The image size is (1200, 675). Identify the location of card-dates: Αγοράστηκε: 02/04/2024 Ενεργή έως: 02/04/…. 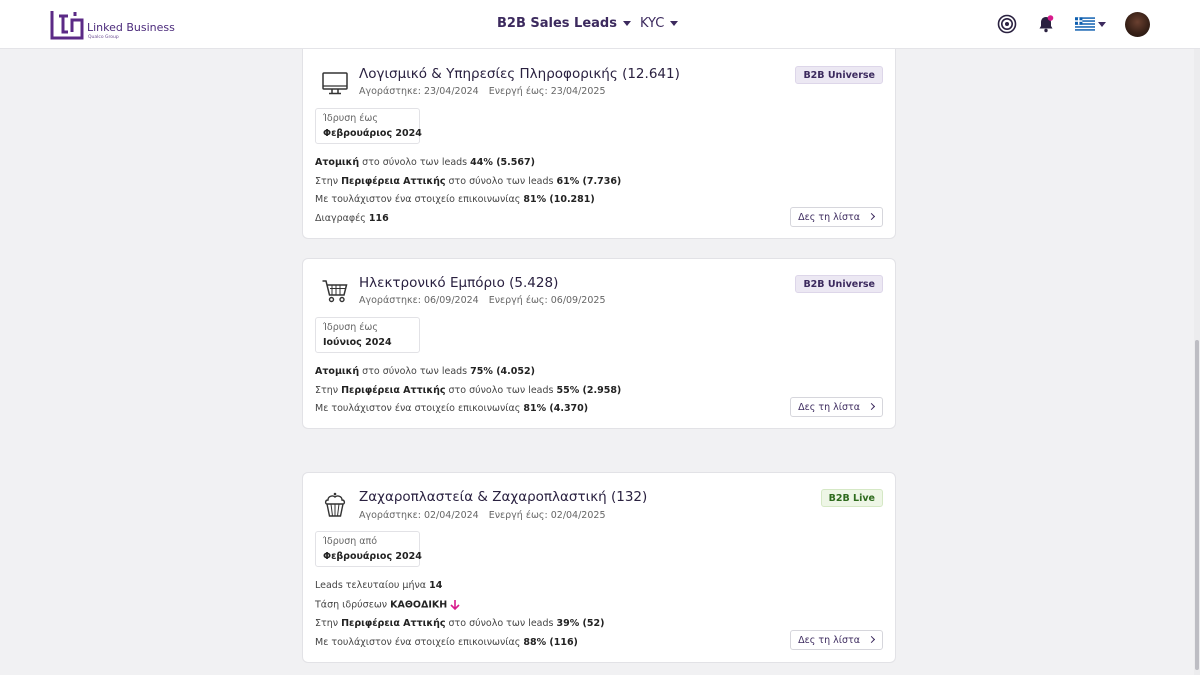
(482, 515).